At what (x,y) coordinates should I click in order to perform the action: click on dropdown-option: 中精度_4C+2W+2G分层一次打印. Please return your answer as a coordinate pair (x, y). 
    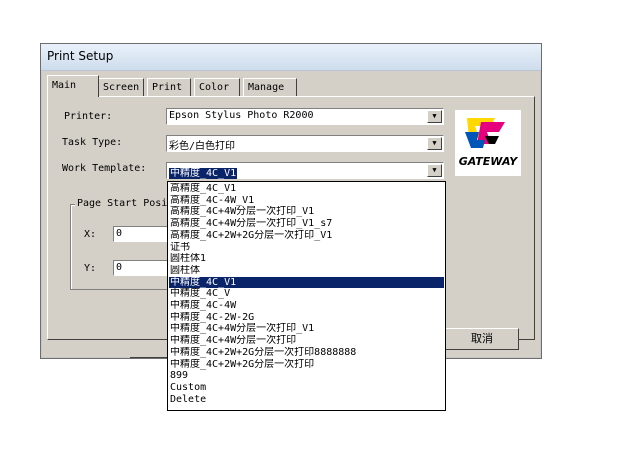
    Looking at the image, I should click on (306, 365).